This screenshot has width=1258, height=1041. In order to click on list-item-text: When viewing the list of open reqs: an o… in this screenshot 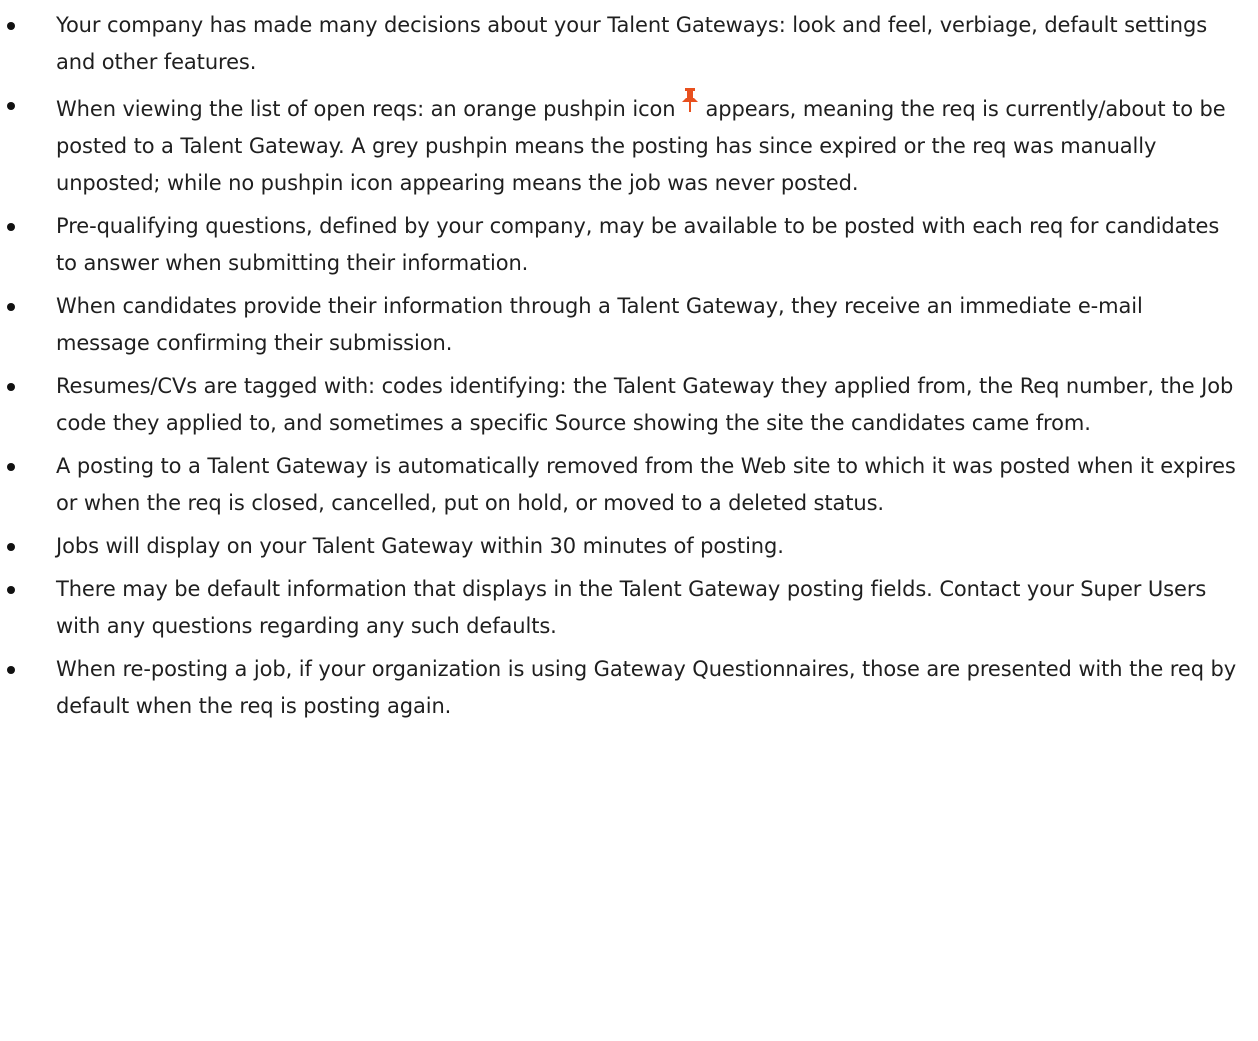, I will do `click(366, 109)`.